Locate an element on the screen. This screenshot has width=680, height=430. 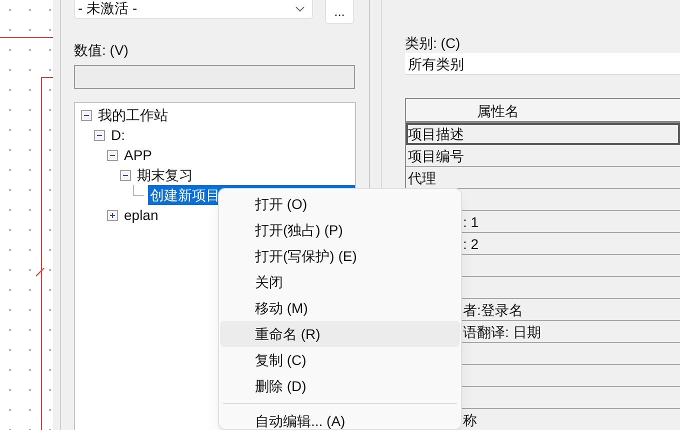
menu-item: 关闭 is located at coordinates (340, 282).